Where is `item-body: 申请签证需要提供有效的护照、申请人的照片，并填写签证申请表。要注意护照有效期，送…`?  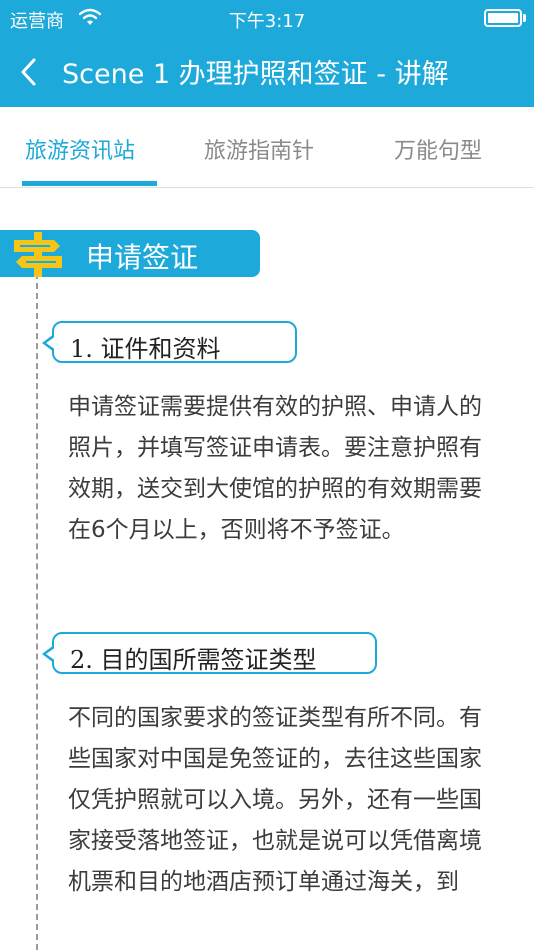 item-body: 申请签证需要提供有效的护照、申请人的照片，并填写签证申请表。要注意护照有效期，送… is located at coordinates (275, 468).